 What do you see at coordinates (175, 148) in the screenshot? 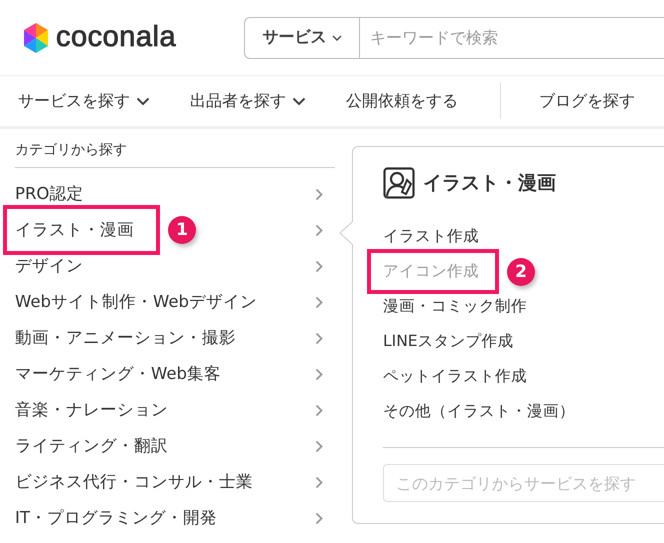
I see `section-heading: カテゴリから探す` at bounding box center [175, 148].